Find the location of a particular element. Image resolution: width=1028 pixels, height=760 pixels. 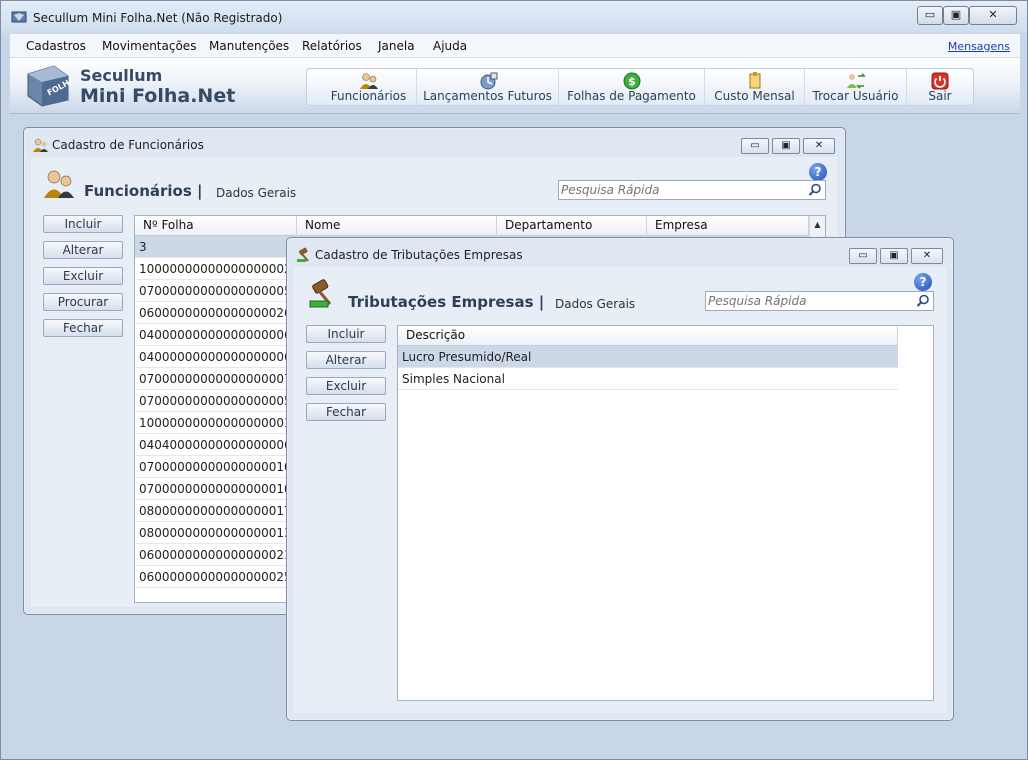

tributacoes-window-title: Cadastro de Tributações Empresas is located at coordinates (419, 255).